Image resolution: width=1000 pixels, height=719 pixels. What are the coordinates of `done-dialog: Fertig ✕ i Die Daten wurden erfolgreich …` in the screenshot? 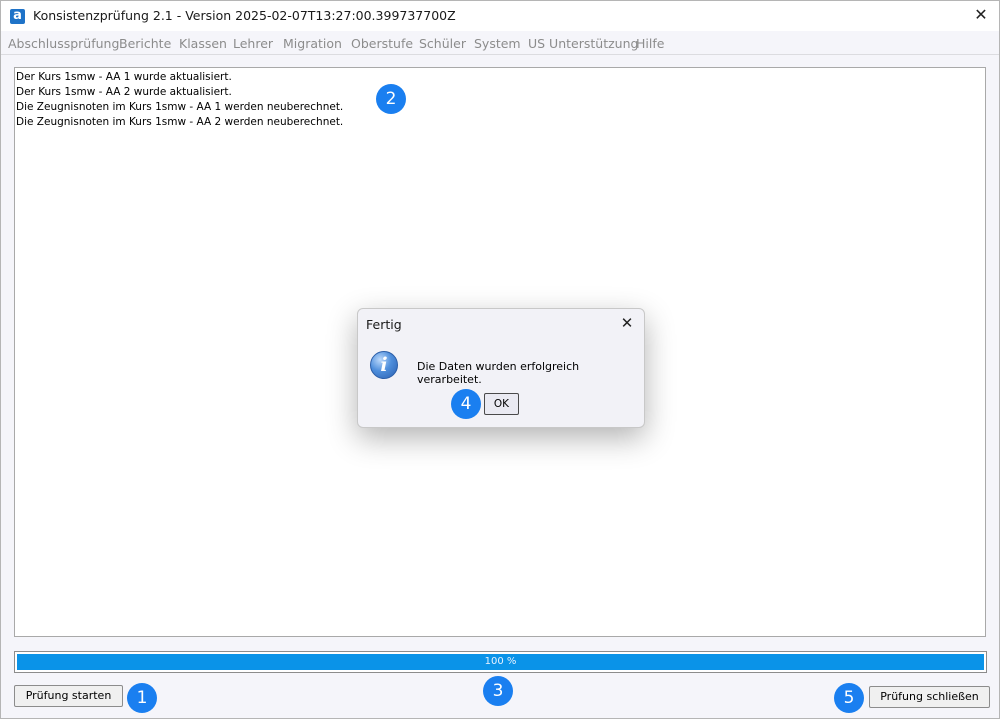 It's located at (501, 368).